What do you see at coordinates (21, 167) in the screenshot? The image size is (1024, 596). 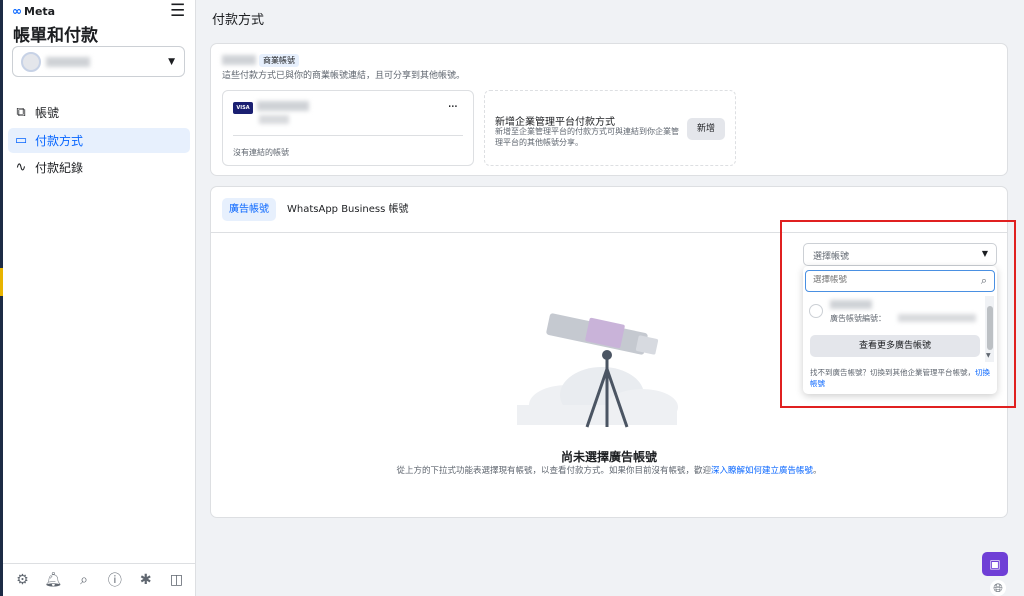 I see `activity-icon: ∿` at bounding box center [21, 167].